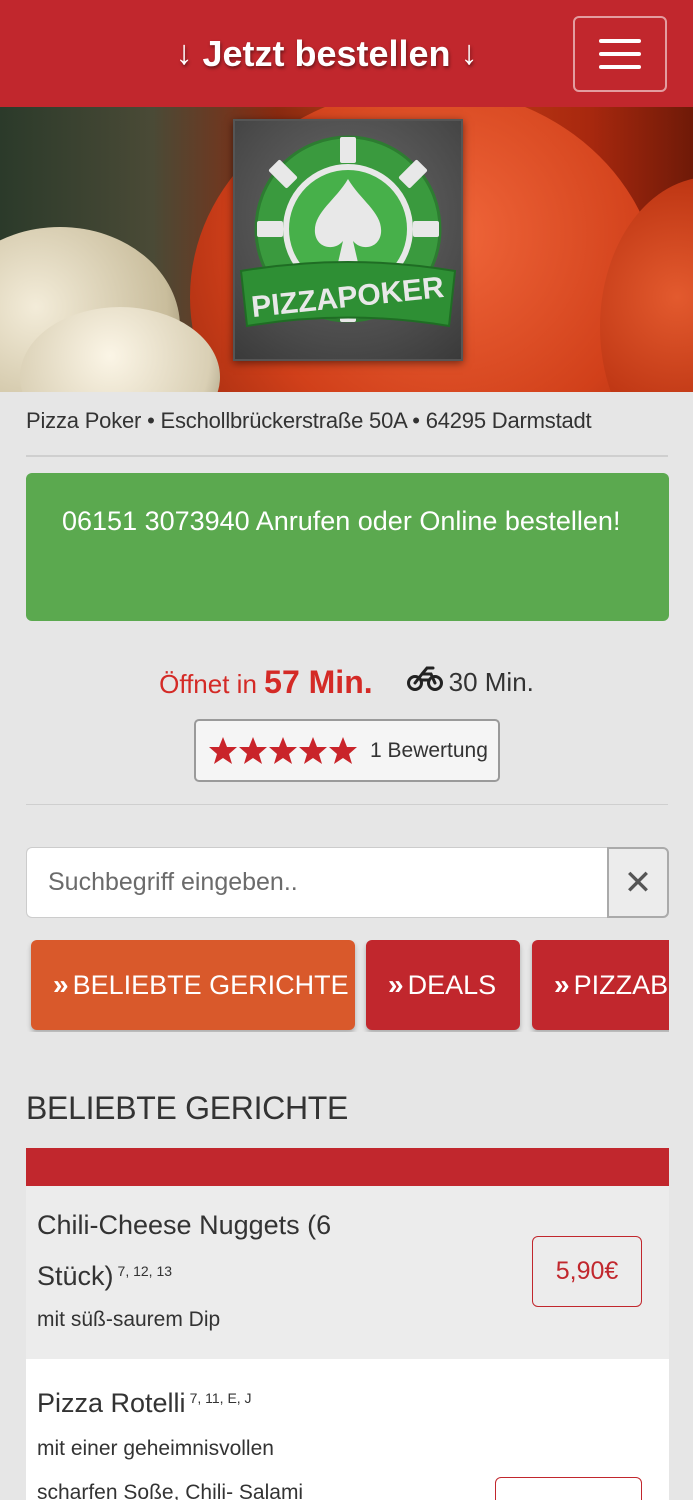 This screenshot has height=1500, width=693. I want to click on menu-item-name: Chili-Cheese Nuggets (6 Stück) 7, 12, 13, so click(207, 1250).